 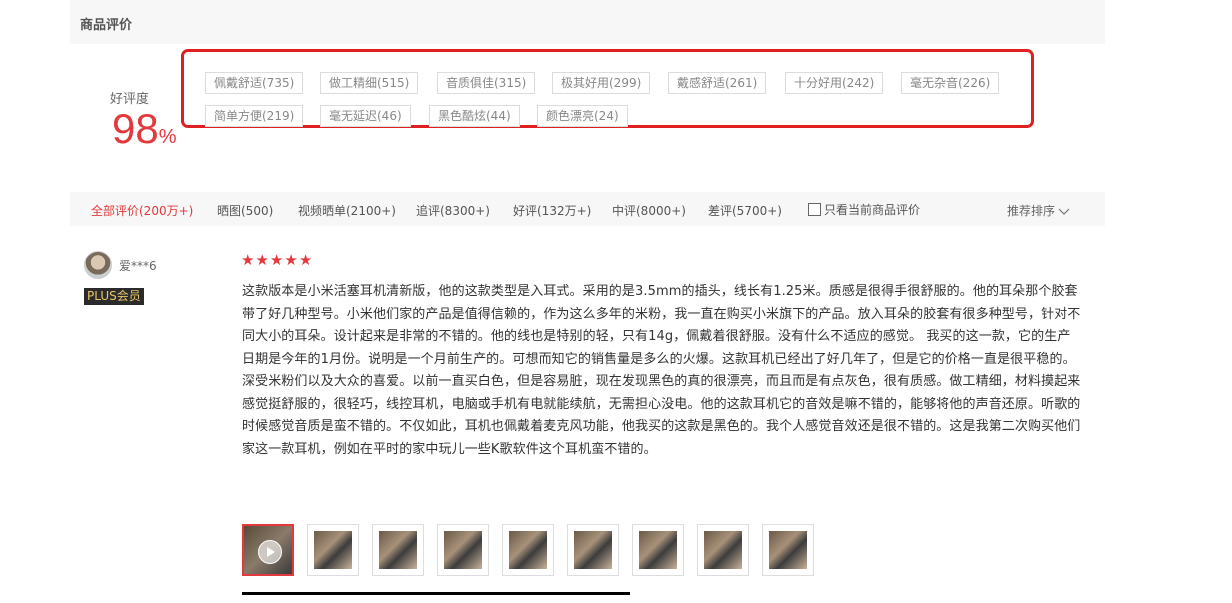 What do you see at coordinates (745, 210) in the screenshot?
I see `filter-tab-negative: 差评(5700+)` at bounding box center [745, 210].